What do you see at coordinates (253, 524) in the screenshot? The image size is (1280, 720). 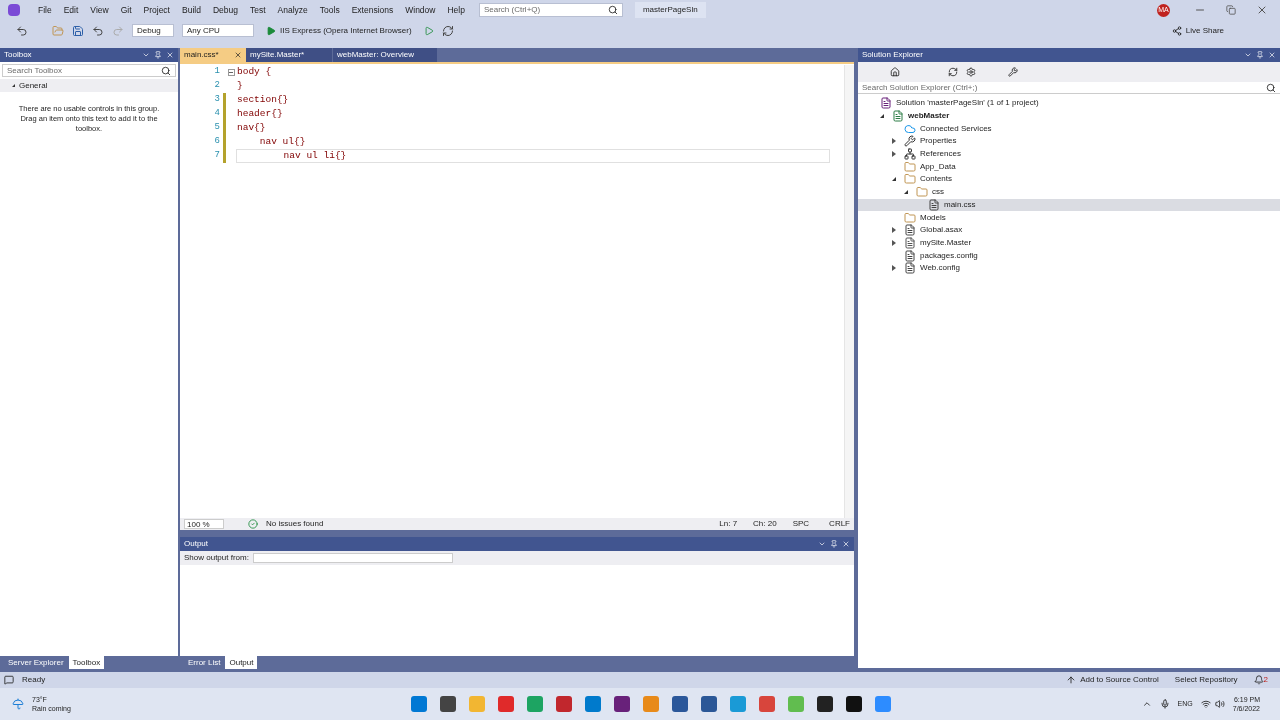 I see `check-icon` at bounding box center [253, 524].